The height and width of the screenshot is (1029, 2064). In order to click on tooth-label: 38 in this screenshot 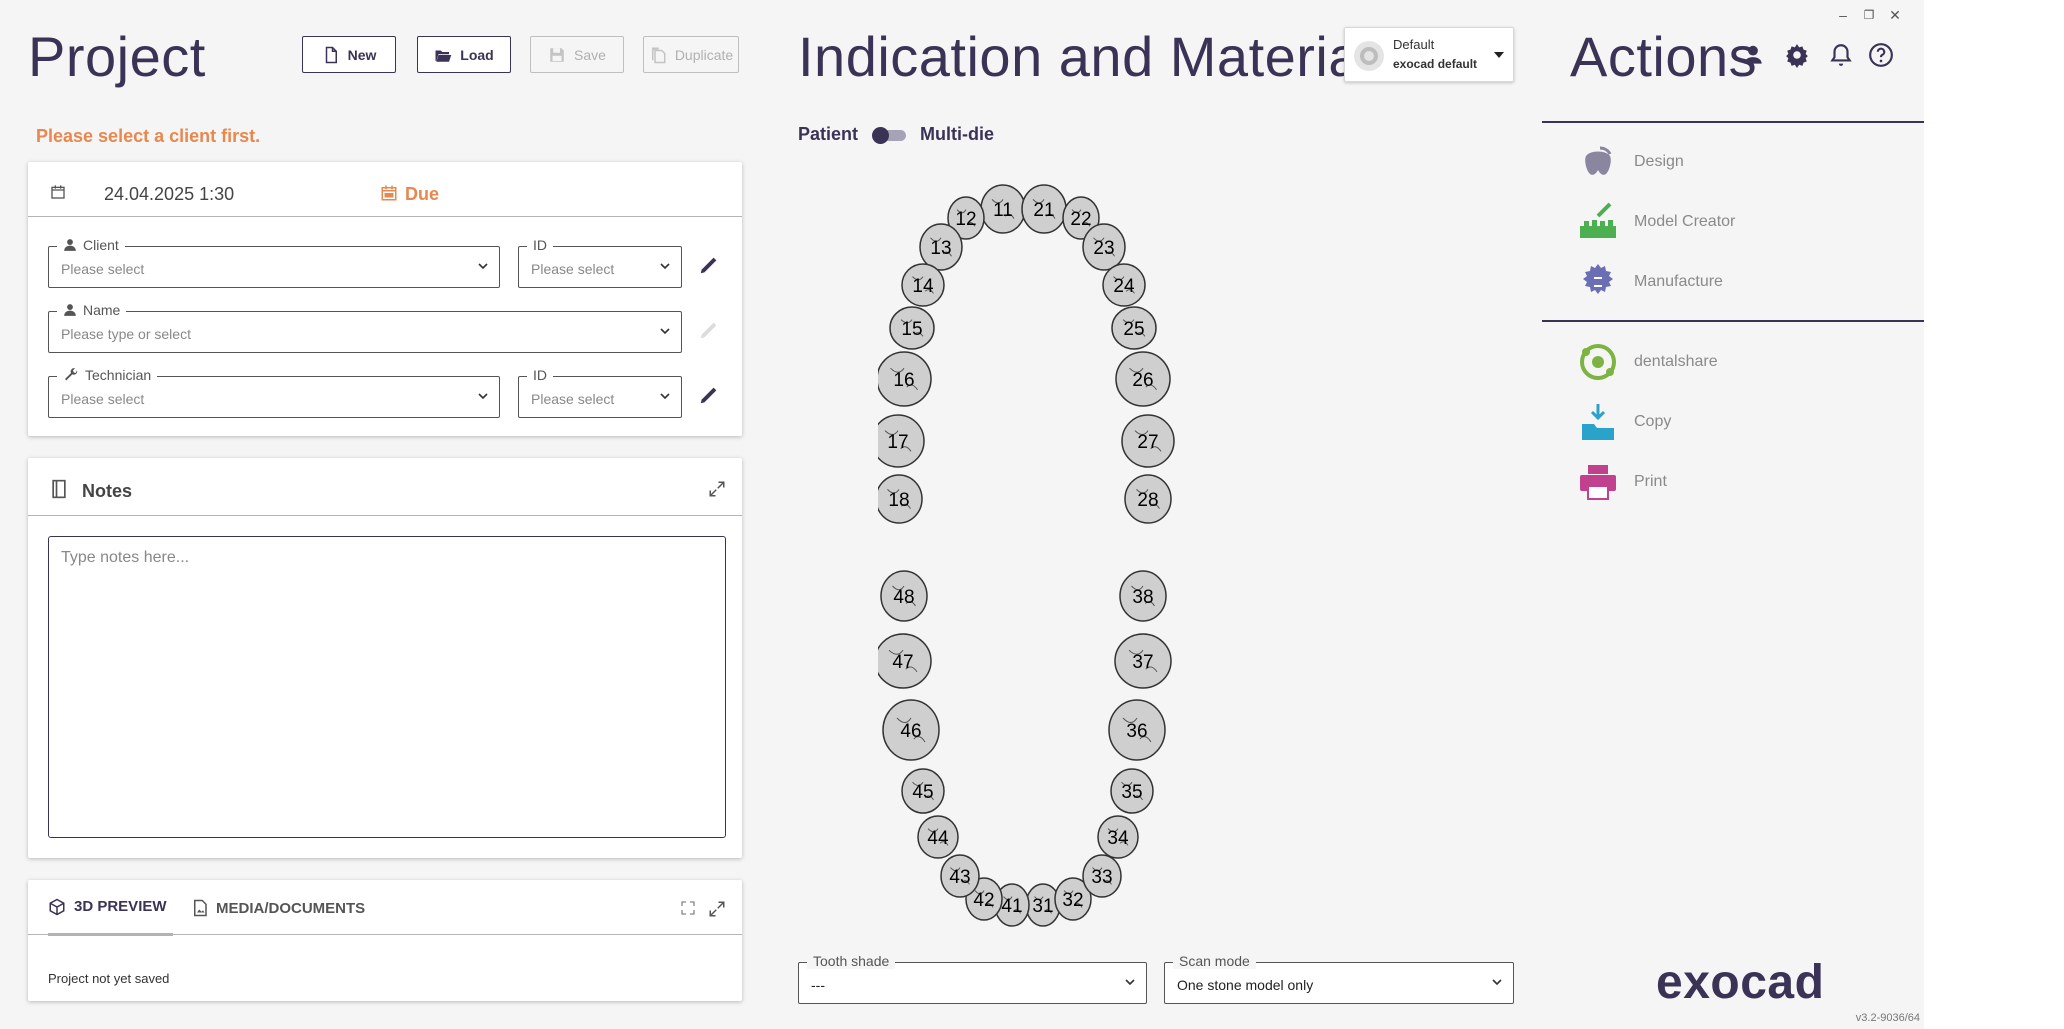, I will do `click(1142, 597)`.